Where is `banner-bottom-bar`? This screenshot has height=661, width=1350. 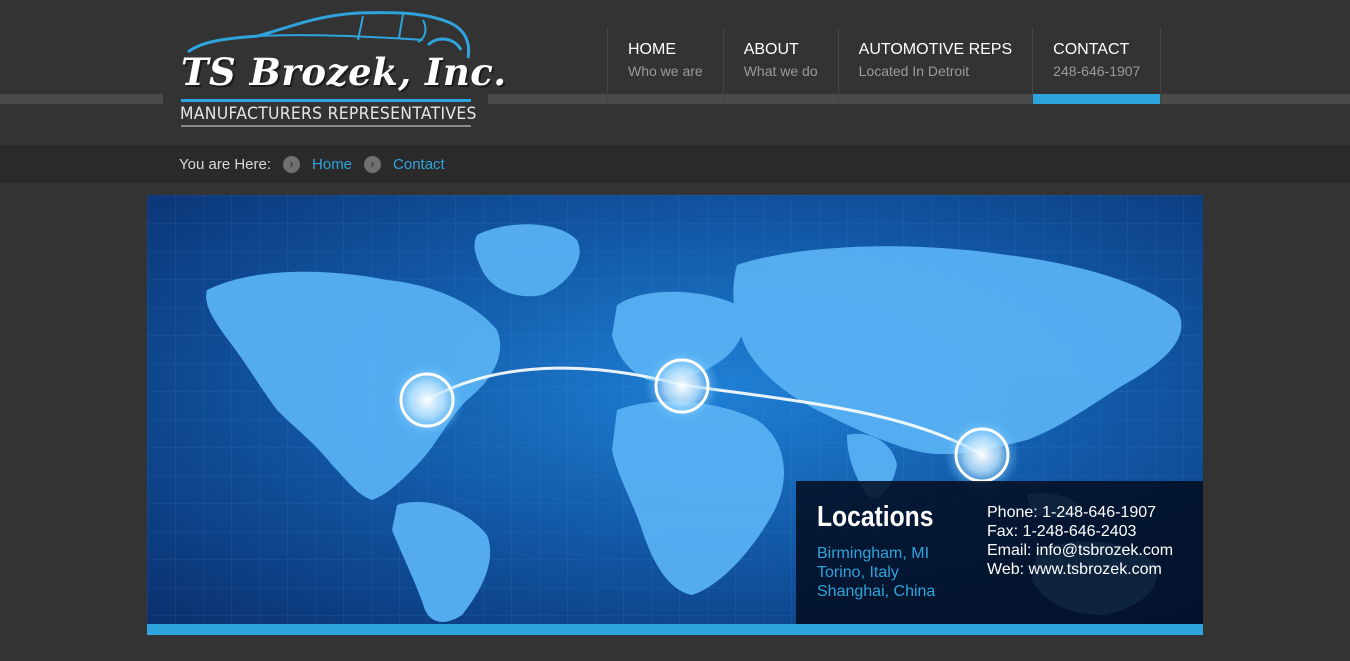
banner-bottom-bar is located at coordinates (675, 629).